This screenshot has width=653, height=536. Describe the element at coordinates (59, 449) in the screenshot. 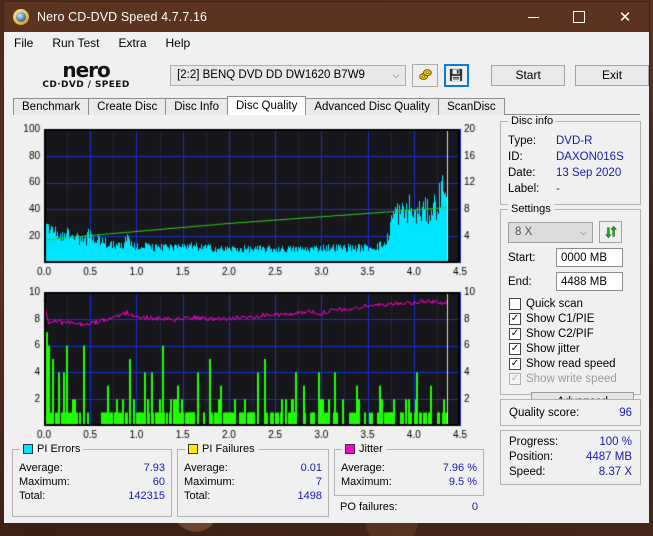

I see `pi-errors-stats-label: PI Errors` at that location.